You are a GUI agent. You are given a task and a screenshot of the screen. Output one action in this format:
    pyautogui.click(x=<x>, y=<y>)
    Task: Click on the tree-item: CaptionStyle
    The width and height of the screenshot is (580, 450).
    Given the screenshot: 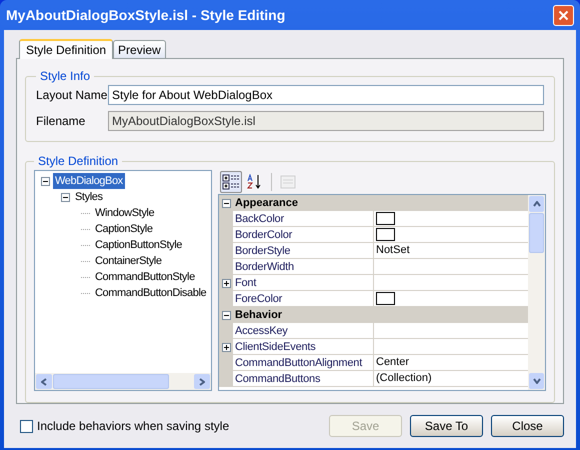 What is the action you would take?
    pyautogui.click(x=124, y=229)
    